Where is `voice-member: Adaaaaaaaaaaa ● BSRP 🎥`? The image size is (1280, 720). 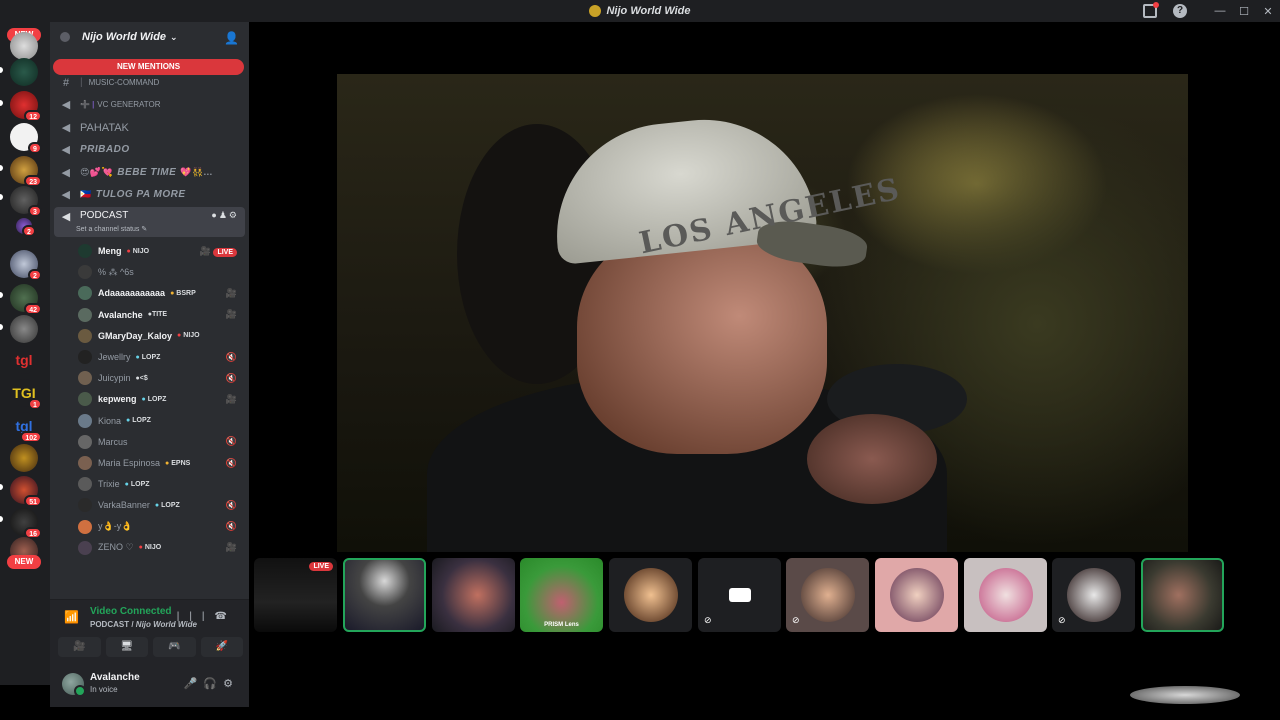
voice-member: Adaaaaaaaaaaa ● BSRP 🎥 is located at coordinates (160, 293).